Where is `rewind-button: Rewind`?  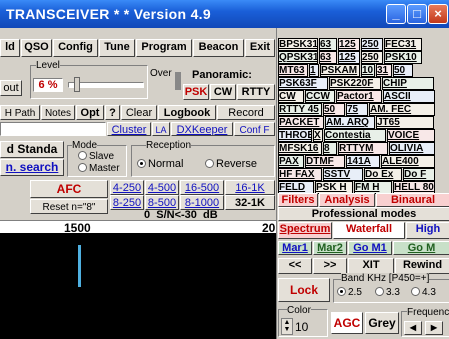 rewind-button: Rewind is located at coordinates (422, 266).